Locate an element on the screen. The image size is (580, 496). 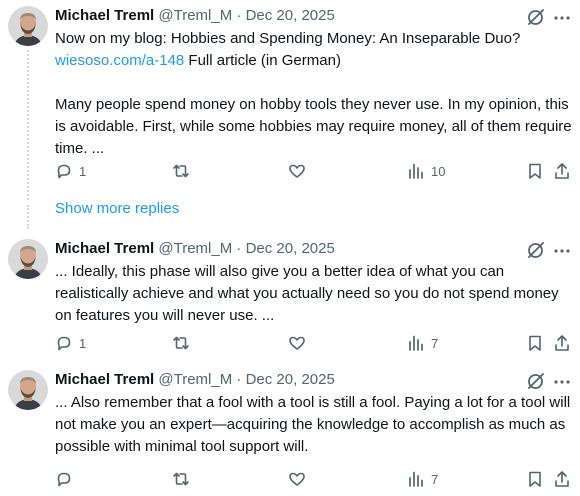
thread-connector is located at coordinates (28, 217).